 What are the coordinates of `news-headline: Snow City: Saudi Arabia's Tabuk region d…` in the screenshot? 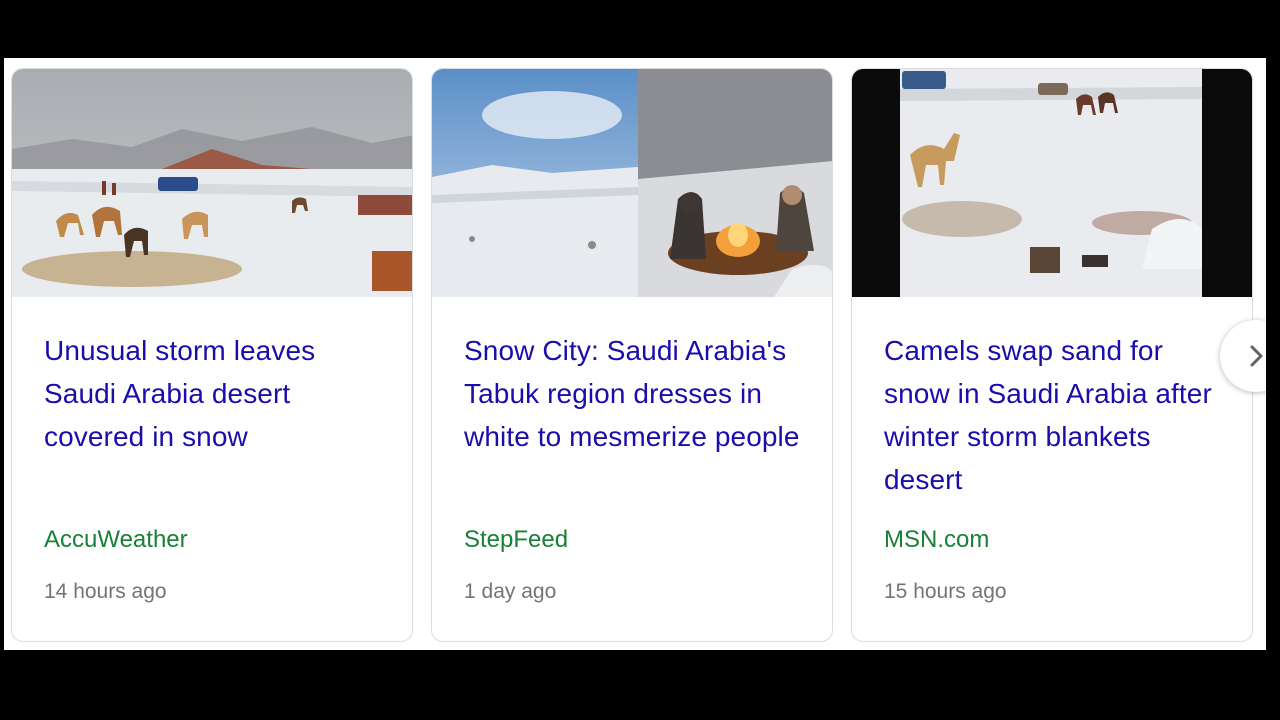 It's located at (636, 393).